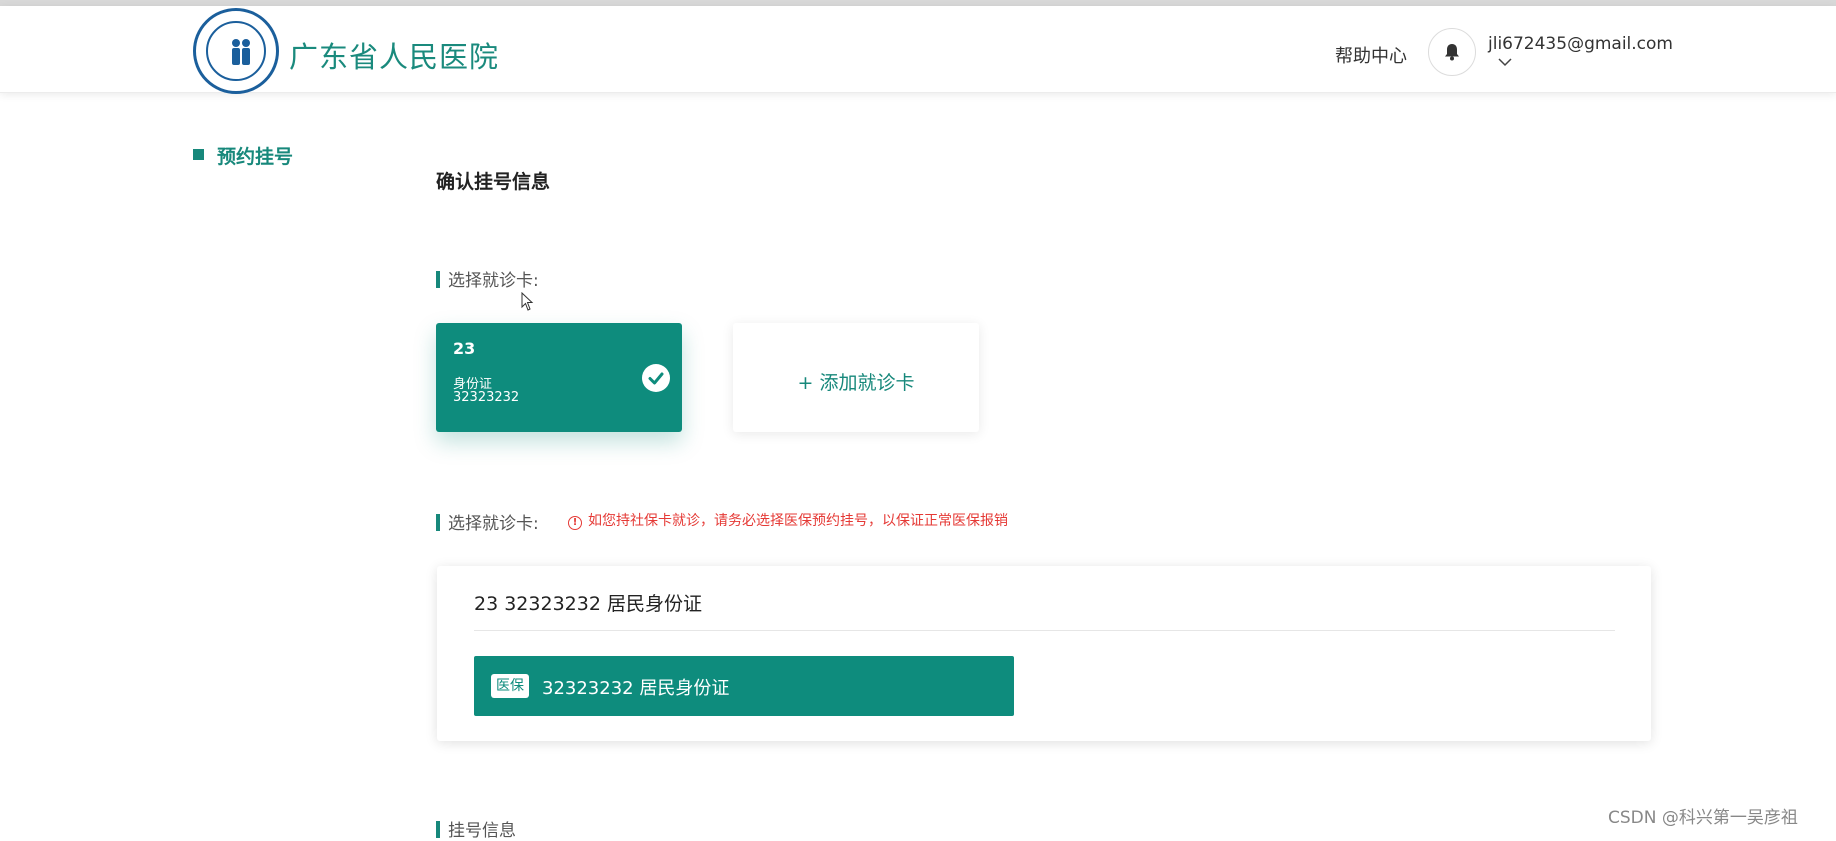 Image resolution: width=1836 pixels, height=841 pixels. Describe the element at coordinates (575, 523) in the screenshot. I see `warning-circle-icon: !` at that location.